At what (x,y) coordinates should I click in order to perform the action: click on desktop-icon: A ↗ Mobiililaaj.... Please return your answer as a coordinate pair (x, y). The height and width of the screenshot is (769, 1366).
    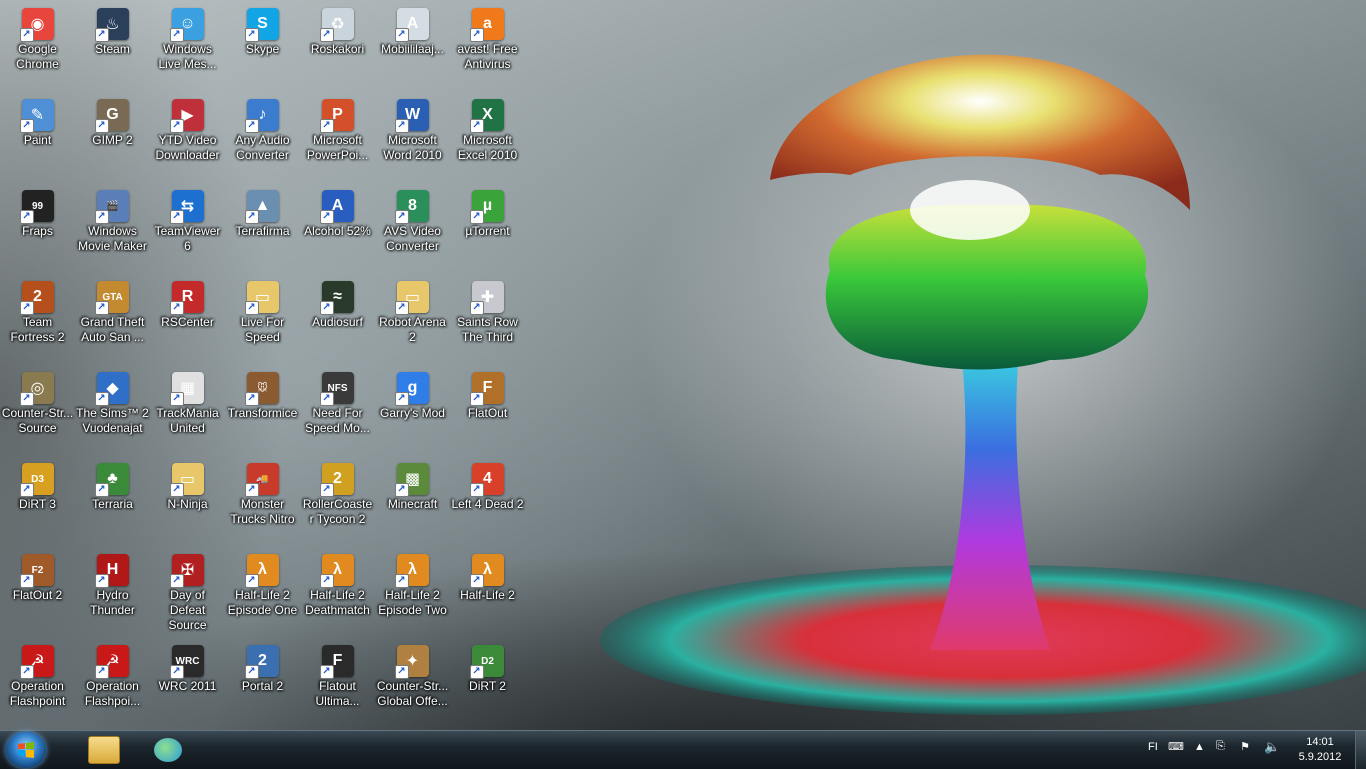
    Looking at the image, I should click on (412, 47).